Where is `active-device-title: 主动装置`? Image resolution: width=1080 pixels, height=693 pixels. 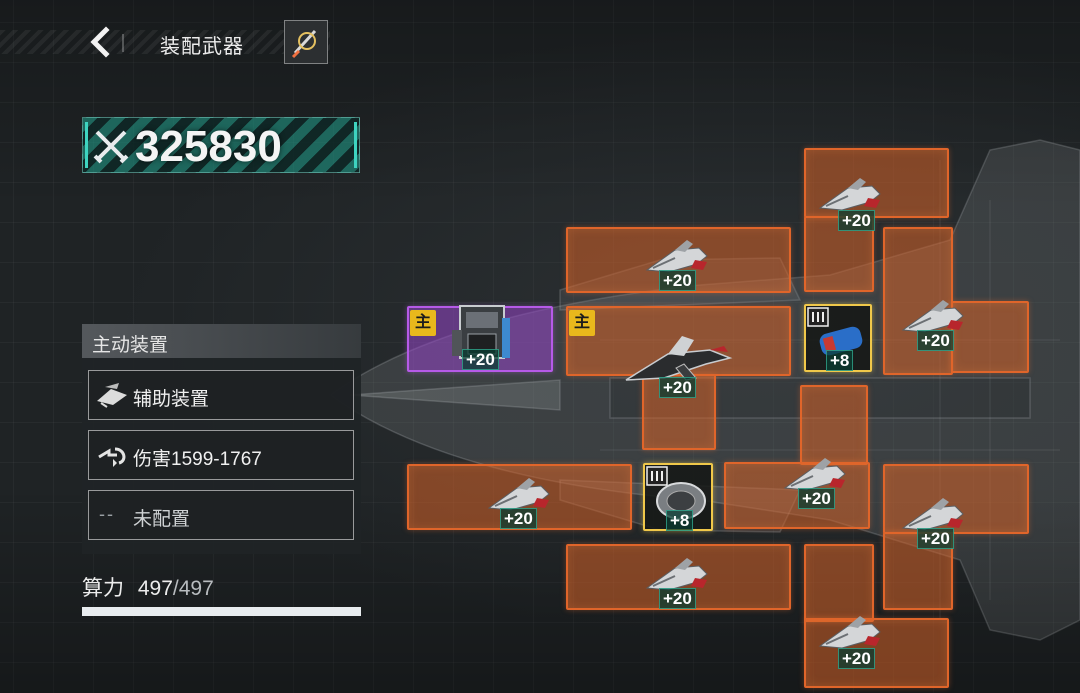 active-device-title: 主动装置 is located at coordinates (130, 345).